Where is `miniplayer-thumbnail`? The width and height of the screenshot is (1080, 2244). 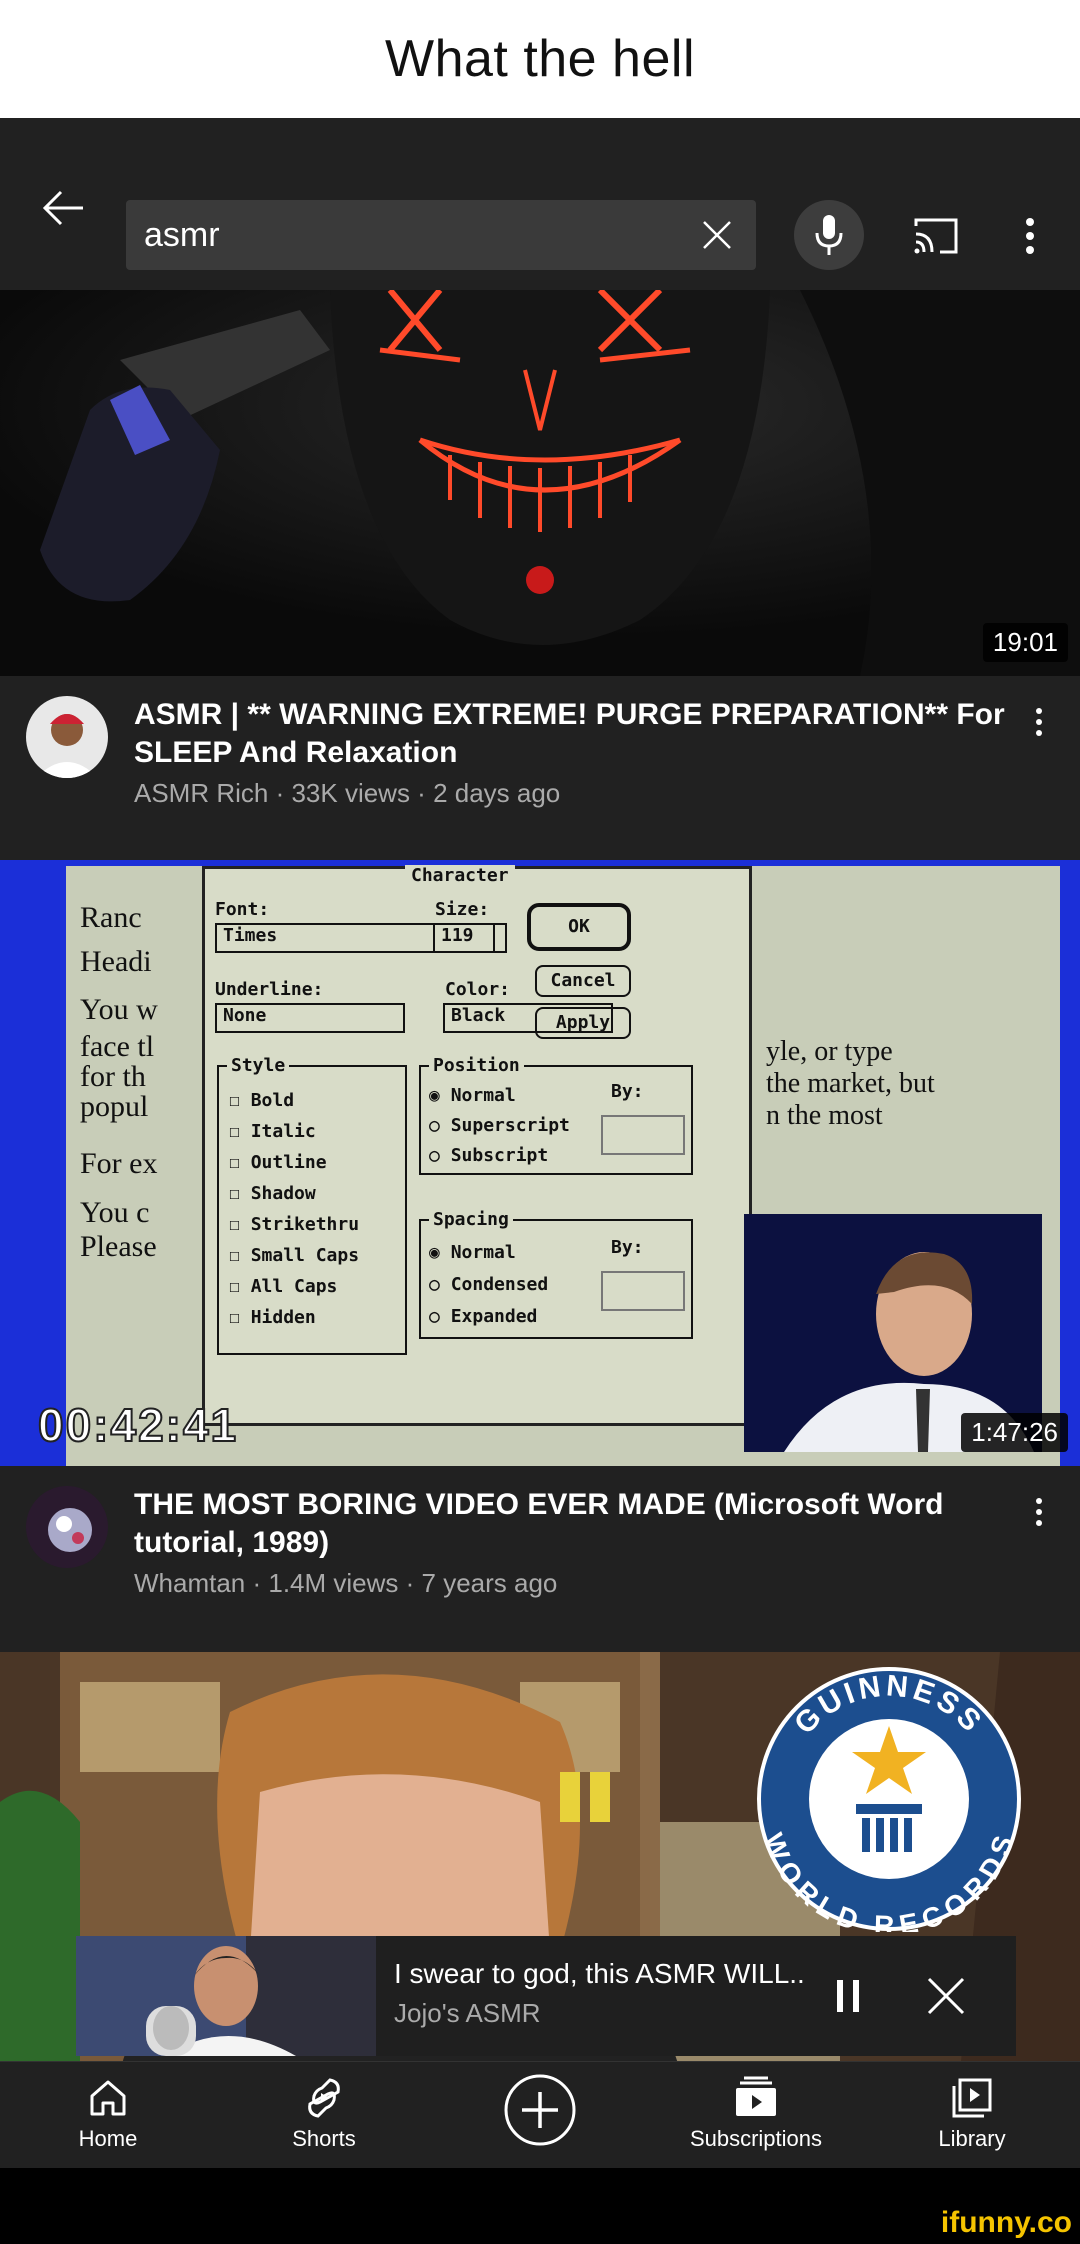
miniplayer-thumbnail is located at coordinates (226, 1996).